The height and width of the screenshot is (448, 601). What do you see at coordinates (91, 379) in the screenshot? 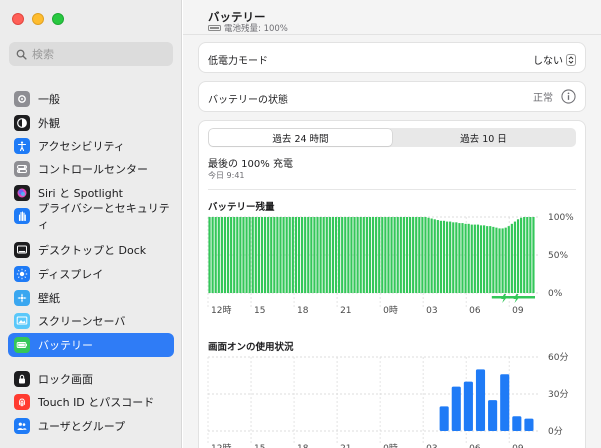
I see `sidebar-item-12: ロック画面` at bounding box center [91, 379].